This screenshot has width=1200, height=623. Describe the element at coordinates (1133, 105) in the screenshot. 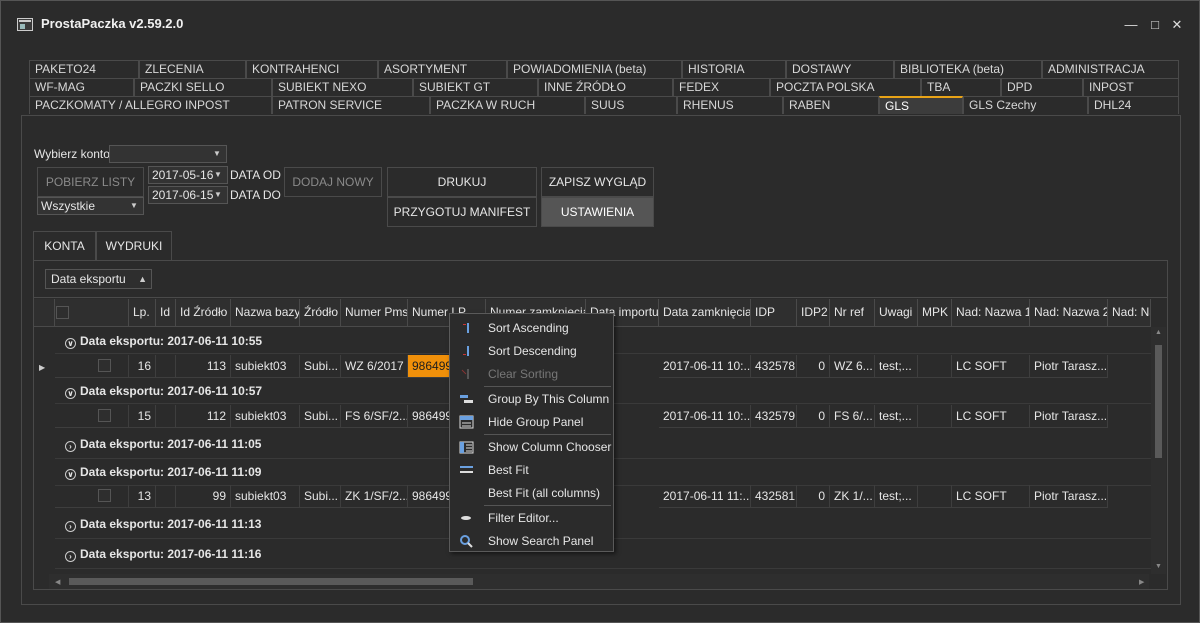

I see `tab-dhl24: DHL24` at that location.